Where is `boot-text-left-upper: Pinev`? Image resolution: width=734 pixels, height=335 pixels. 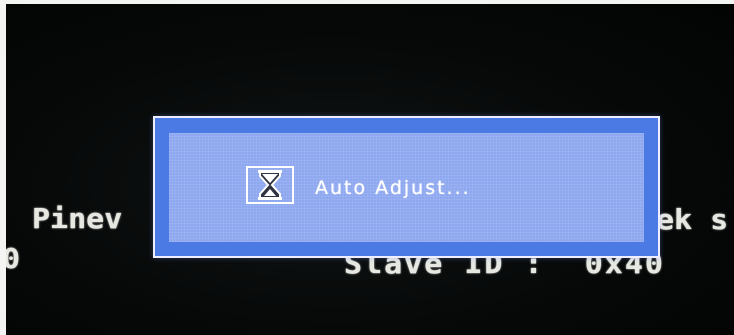 boot-text-left-upper: Pinev is located at coordinates (77, 219).